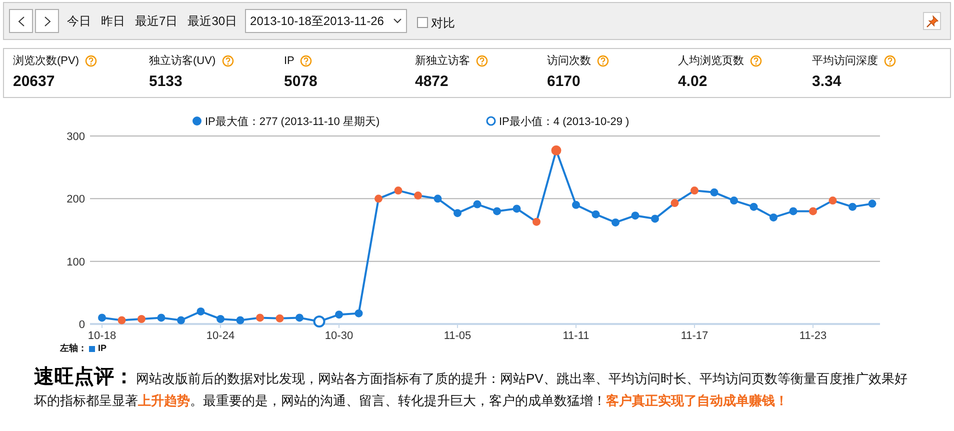  I want to click on x-tick-label: 10-30, so click(339, 336).